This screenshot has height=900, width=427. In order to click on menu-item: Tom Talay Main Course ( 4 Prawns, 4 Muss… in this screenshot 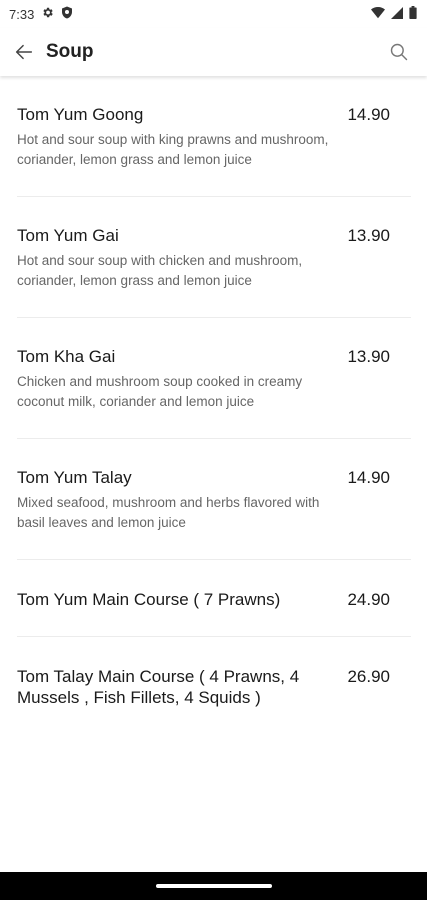, I will do `click(214, 685)`.